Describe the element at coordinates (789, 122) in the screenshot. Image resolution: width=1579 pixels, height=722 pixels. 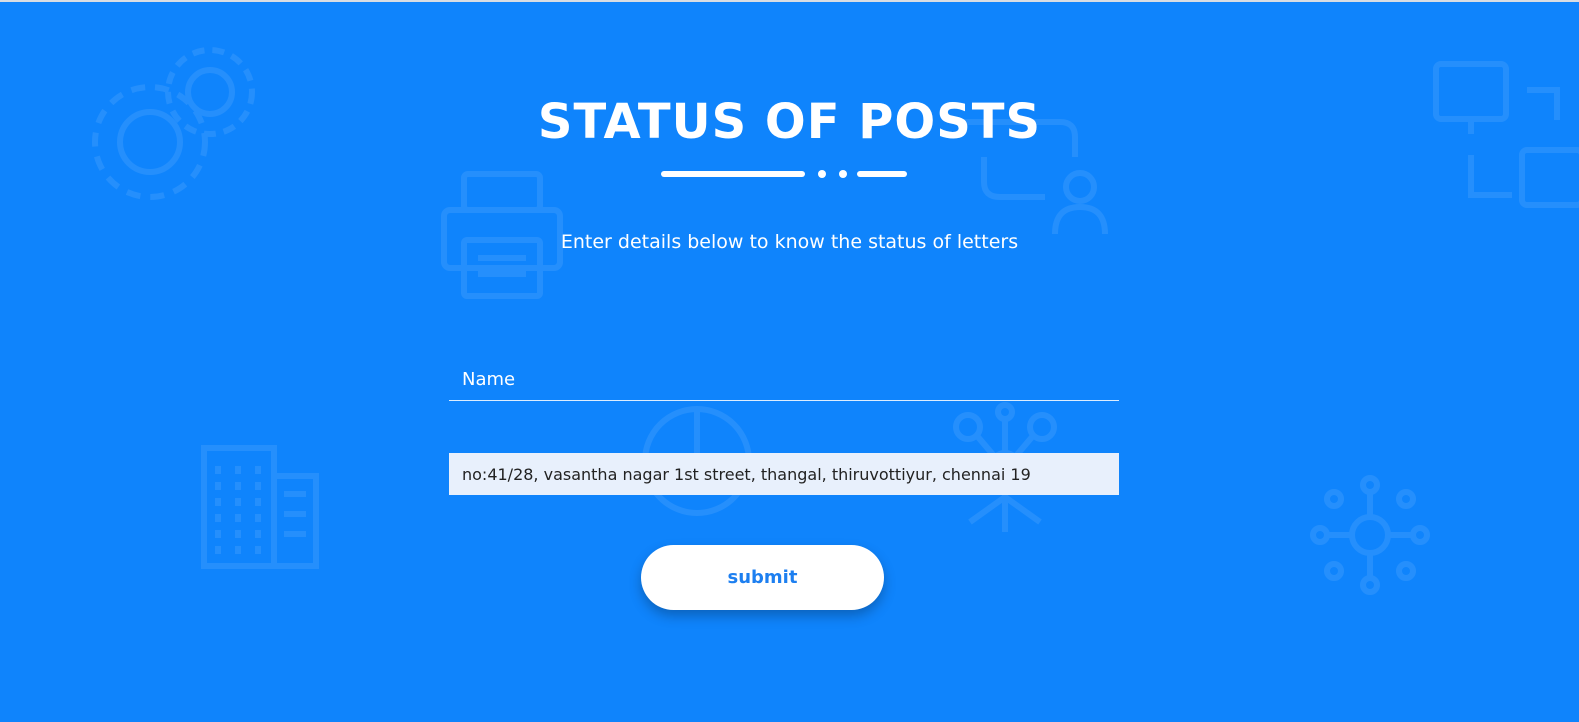
I see `page-title: STATUS OF POSTS` at that location.